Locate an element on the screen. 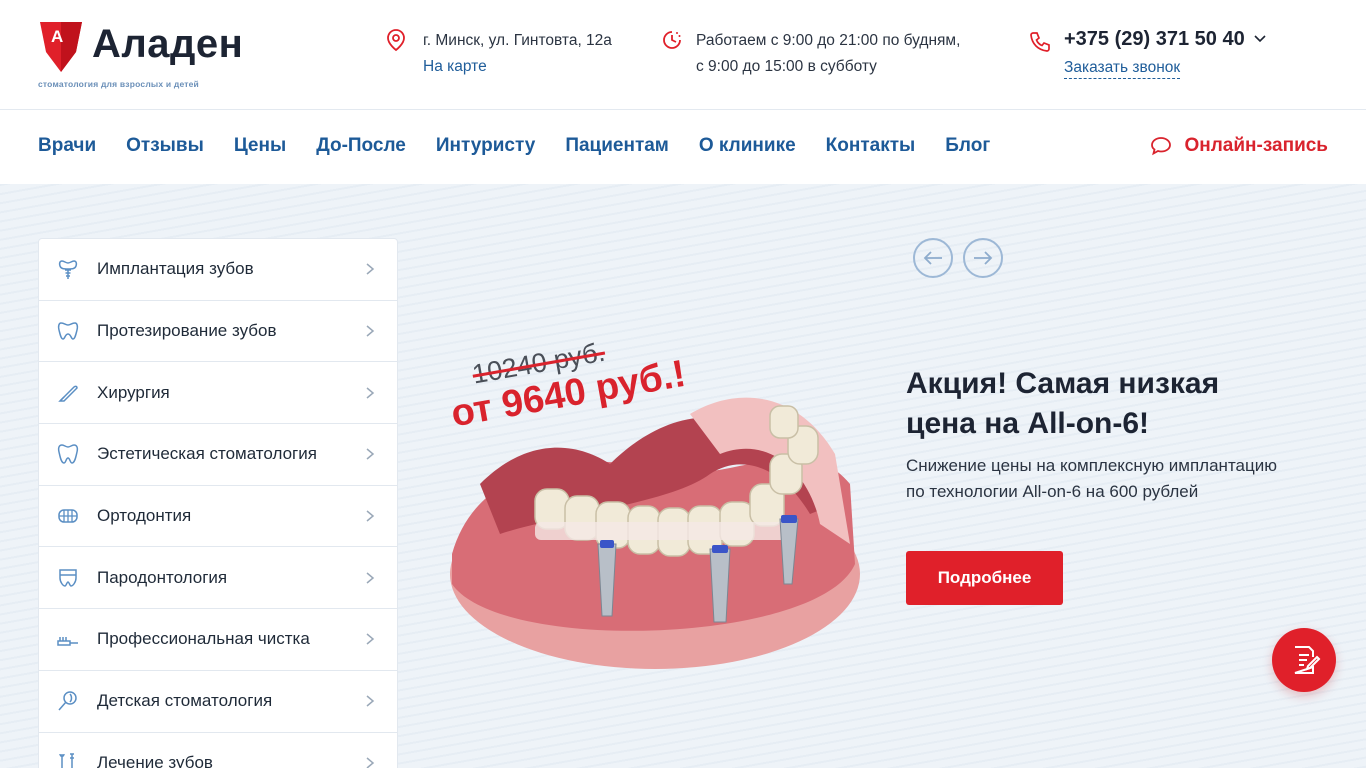 The height and width of the screenshot is (768, 1366). phone-number-text: +375 (29) 371 50 40 is located at coordinates (1154, 39).